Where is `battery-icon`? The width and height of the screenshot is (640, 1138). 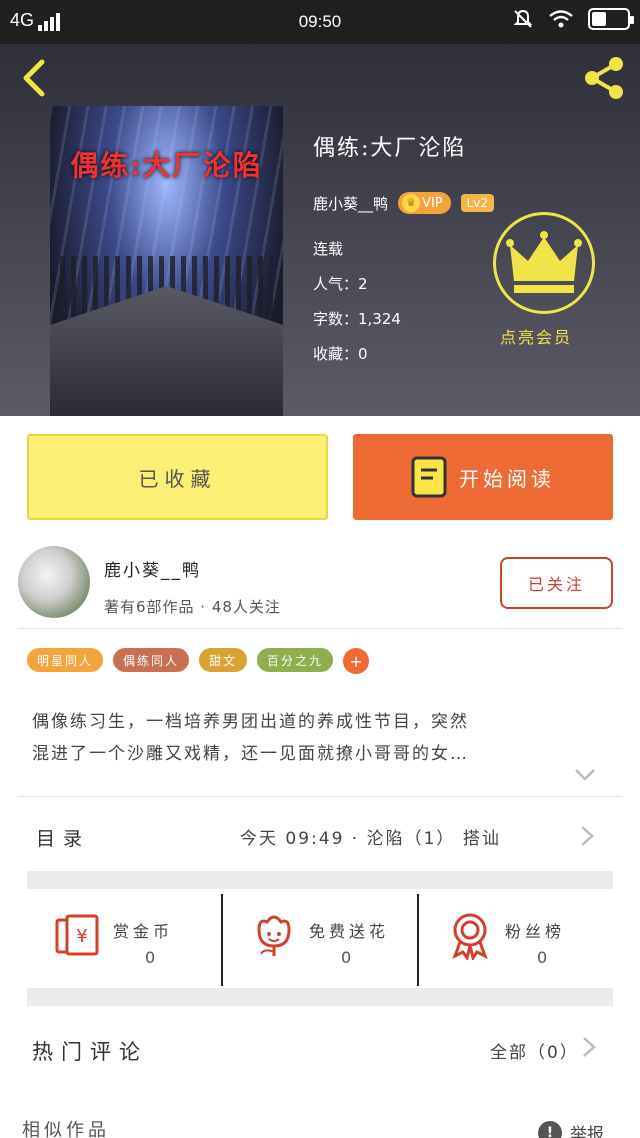
battery-icon is located at coordinates (611, 19).